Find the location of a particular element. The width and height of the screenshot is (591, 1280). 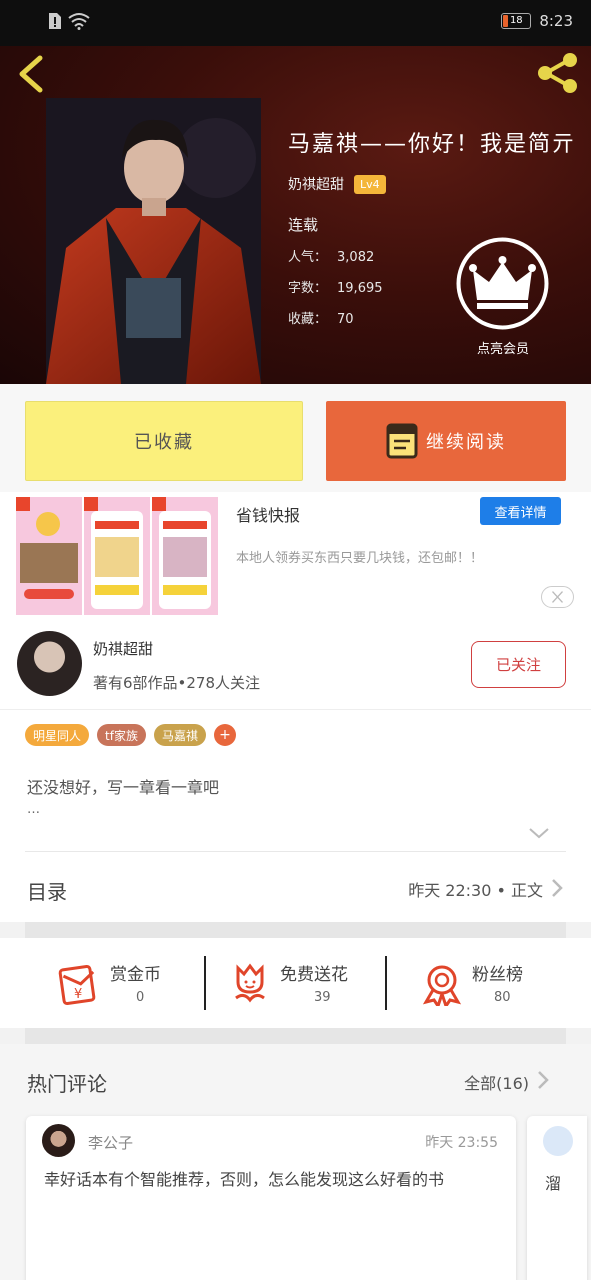

author-card-meta: 著有6部作品•278人关注 is located at coordinates (177, 683).